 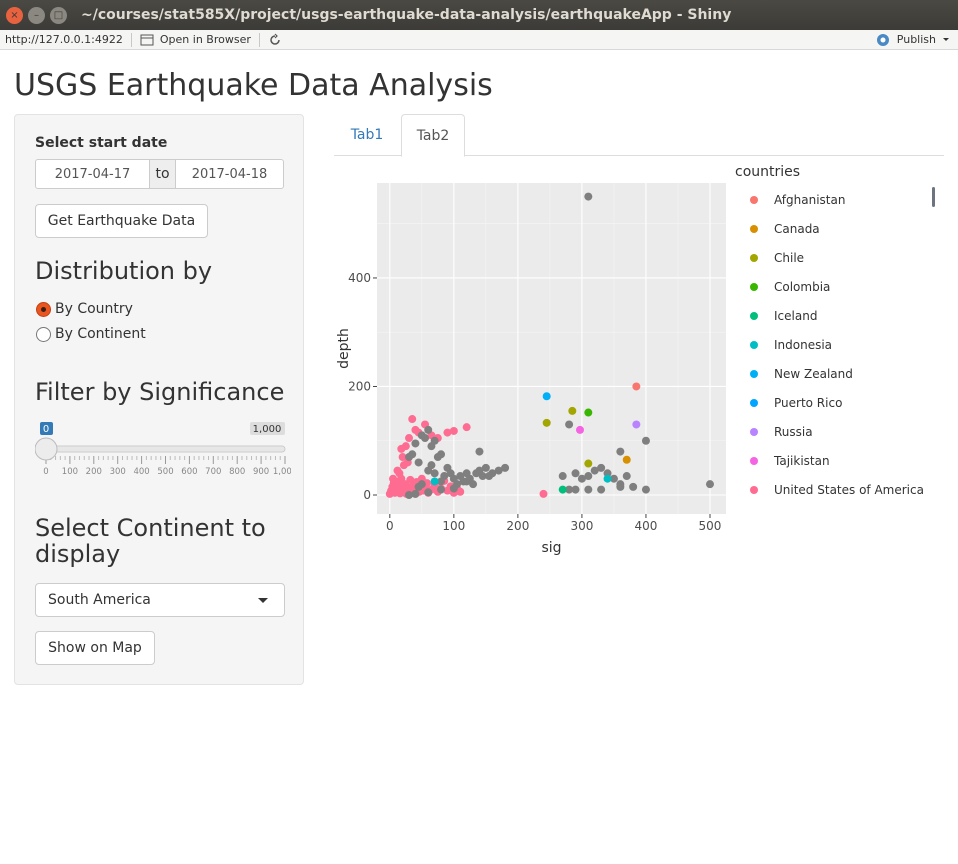 I want to click on open-in-browser-button: Open in Browser, so click(x=195, y=39).